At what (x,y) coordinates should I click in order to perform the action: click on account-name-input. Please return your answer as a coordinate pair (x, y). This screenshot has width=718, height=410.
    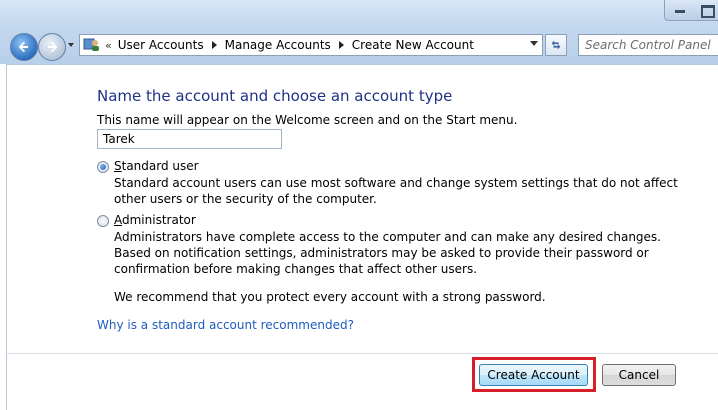
    Looking at the image, I should click on (189, 139).